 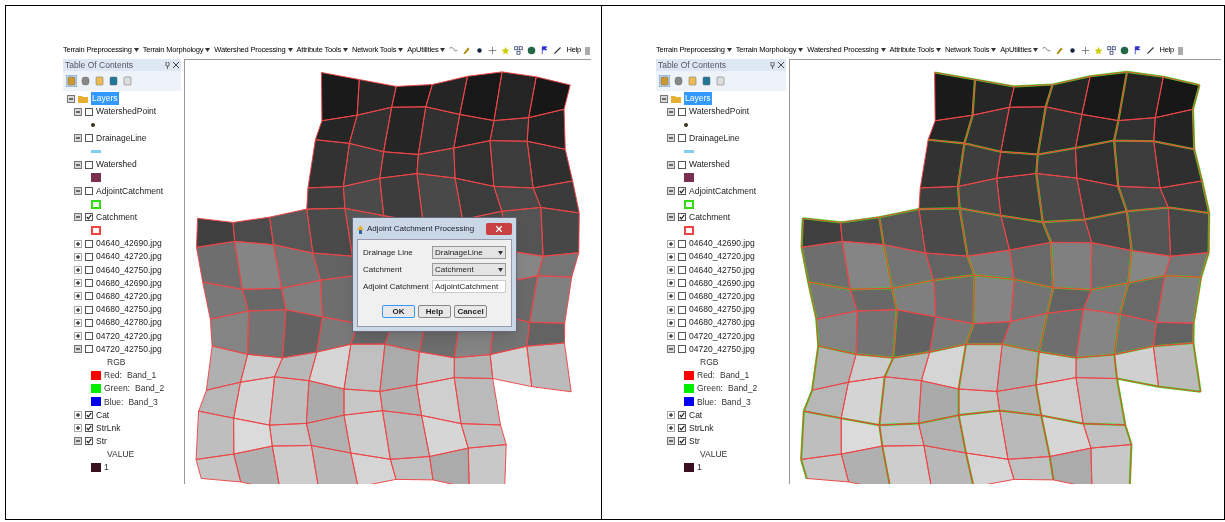 What do you see at coordinates (470, 311) in the screenshot?
I see `dialog-button: Cancel` at bounding box center [470, 311].